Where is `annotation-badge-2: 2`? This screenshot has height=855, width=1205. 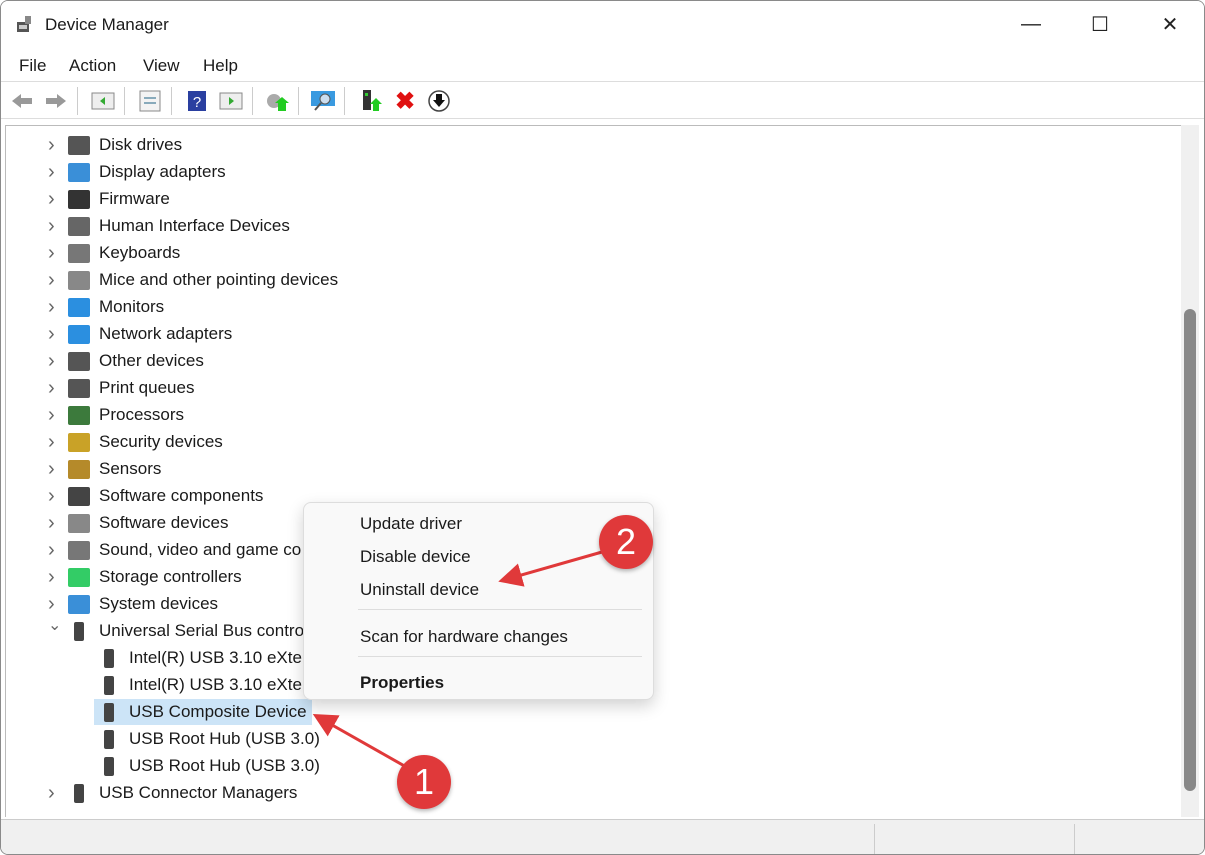 annotation-badge-2: 2 is located at coordinates (626, 542).